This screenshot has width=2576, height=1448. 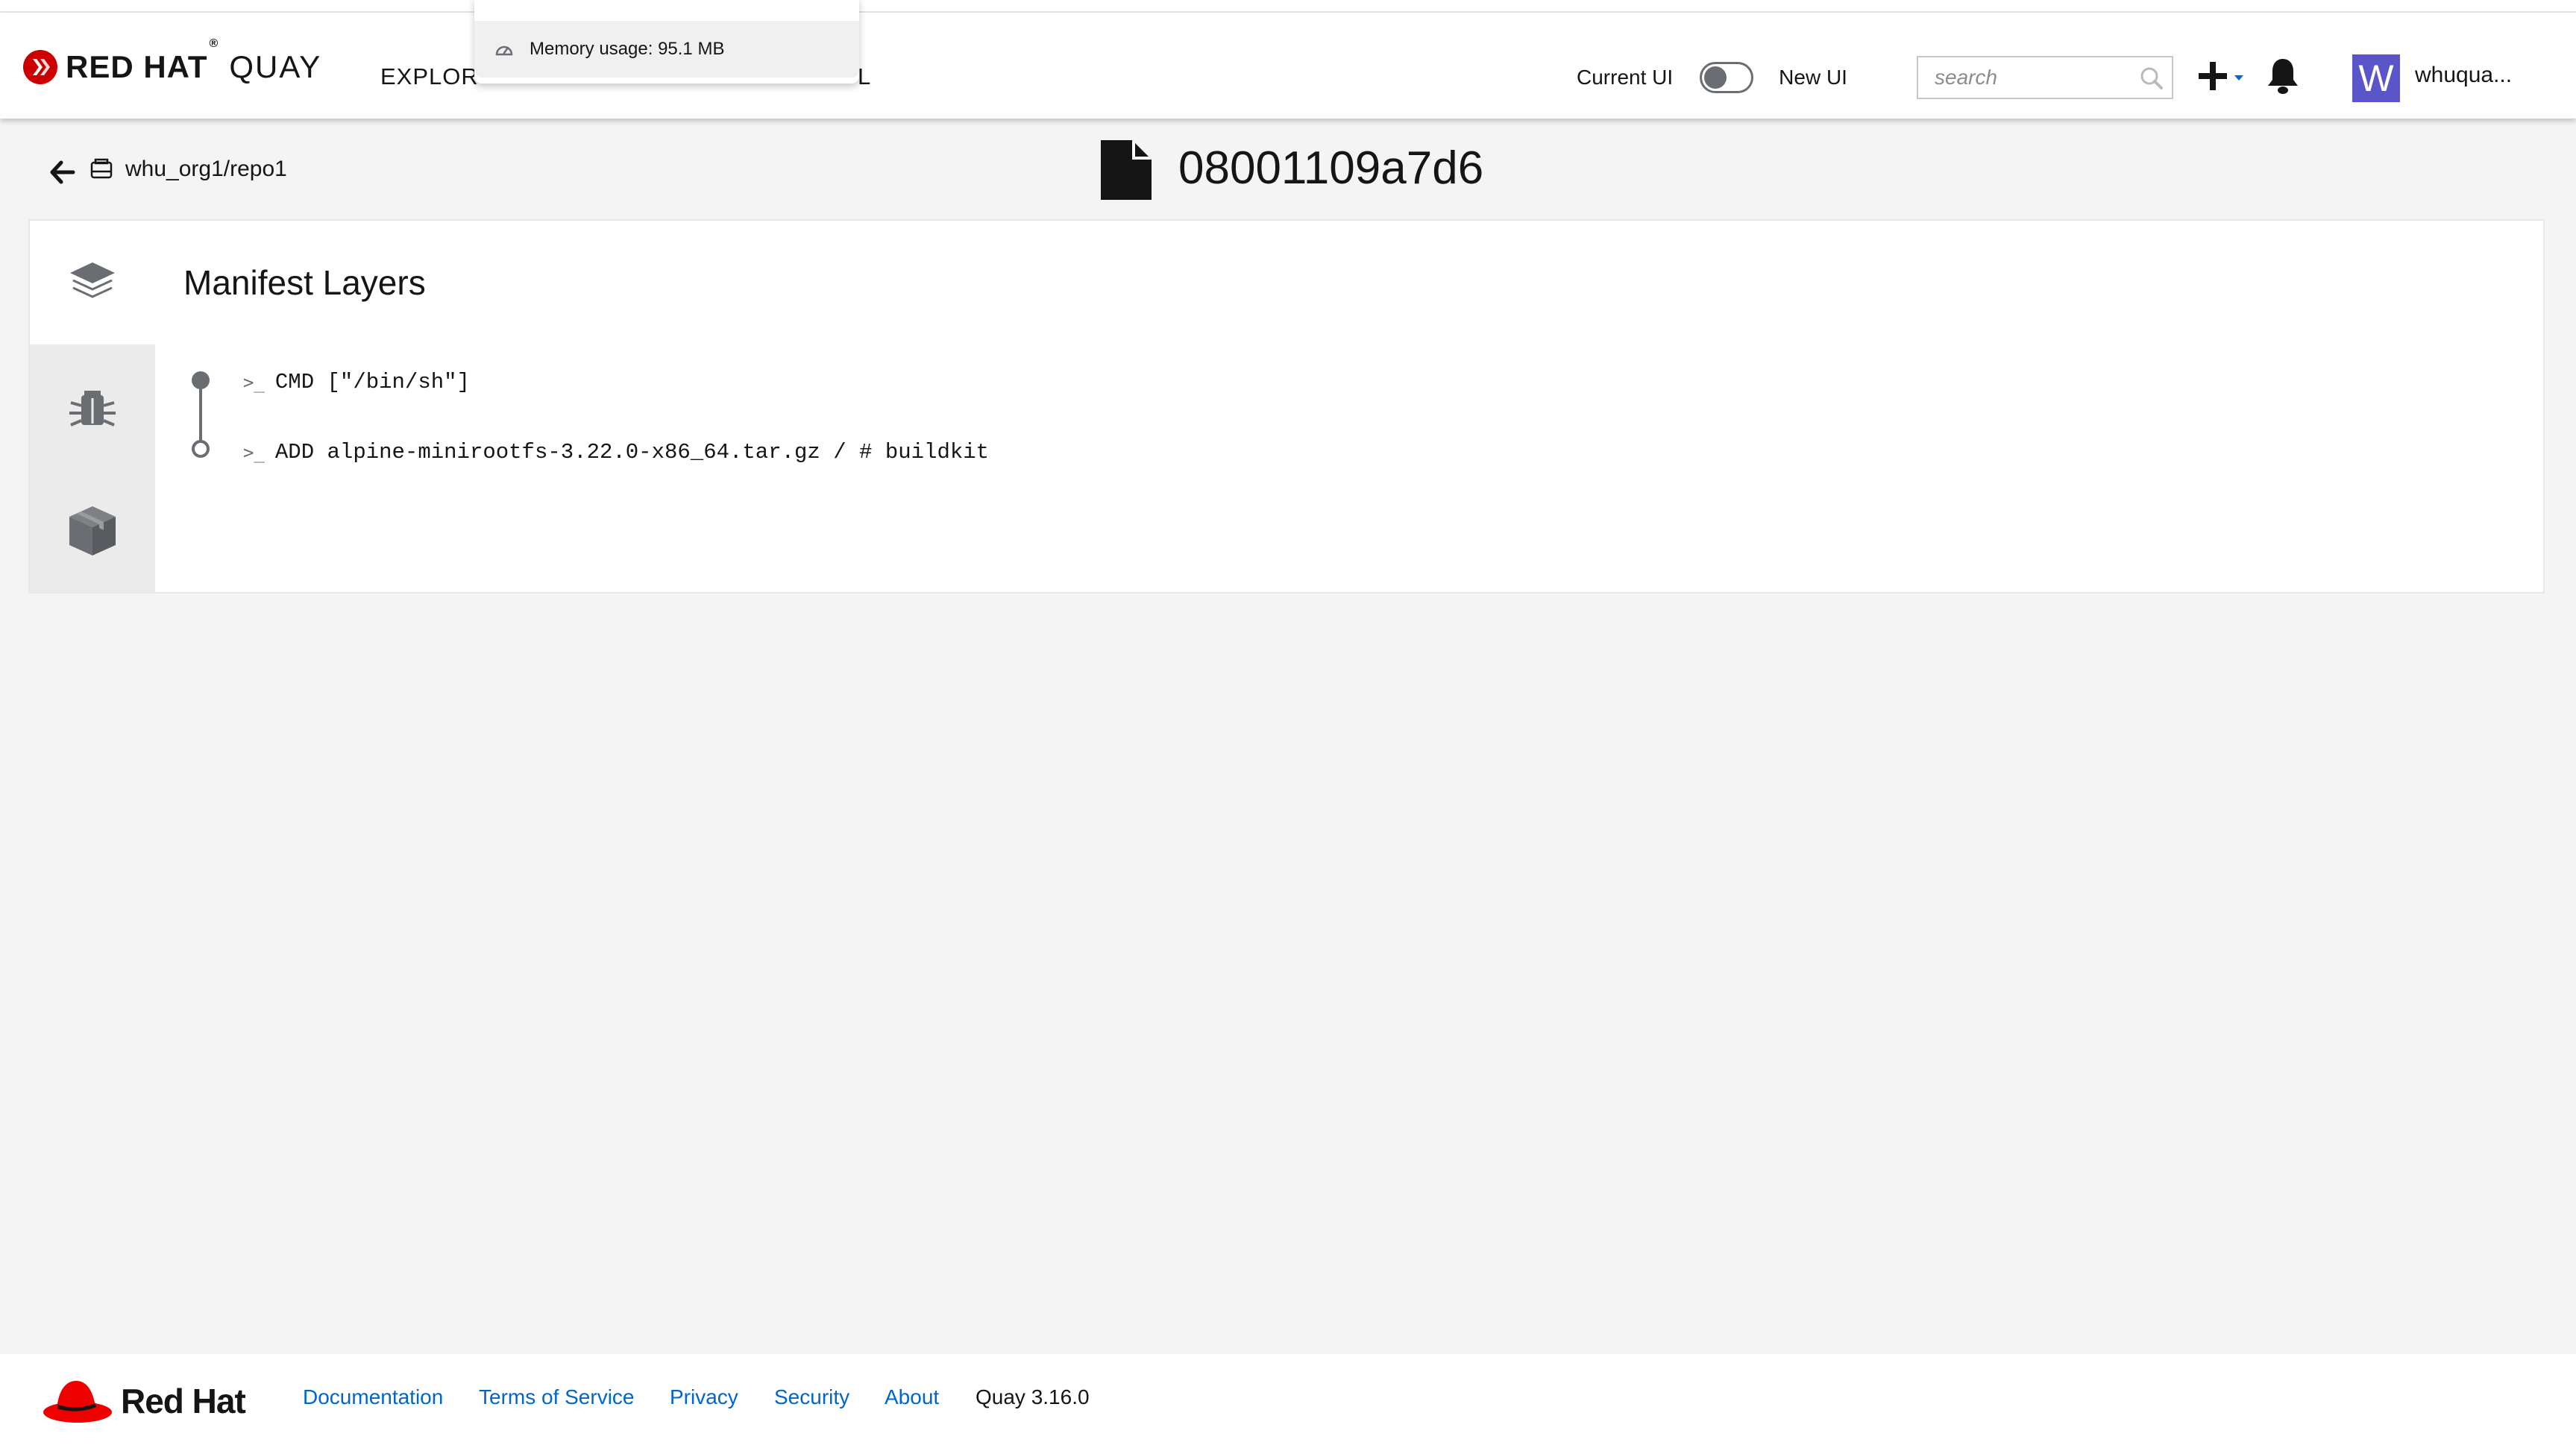 What do you see at coordinates (2152, 78) in the screenshot?
I see `search-icon` at bounding box center [2152, 78].